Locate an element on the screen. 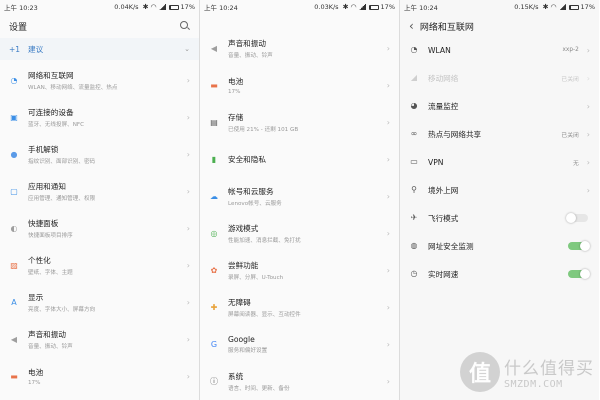  item-title: 显示 is located at coordinates (36, 297).